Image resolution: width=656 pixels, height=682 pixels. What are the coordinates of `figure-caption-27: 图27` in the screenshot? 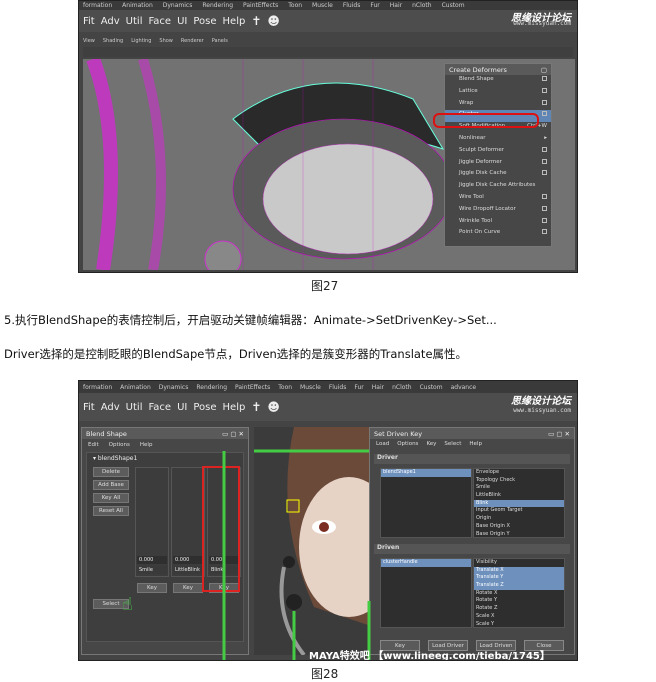 It's located at (325, 286).